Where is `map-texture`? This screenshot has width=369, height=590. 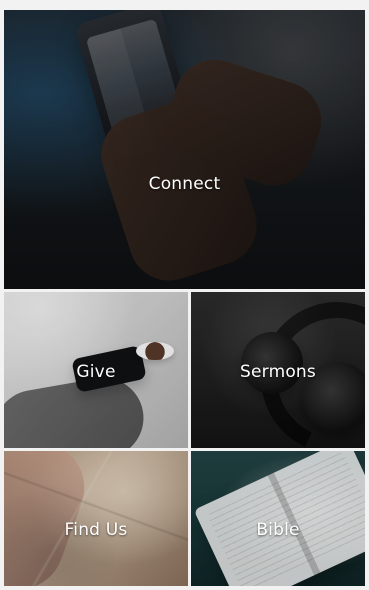 map-texture is located at coordinates (96, 518).